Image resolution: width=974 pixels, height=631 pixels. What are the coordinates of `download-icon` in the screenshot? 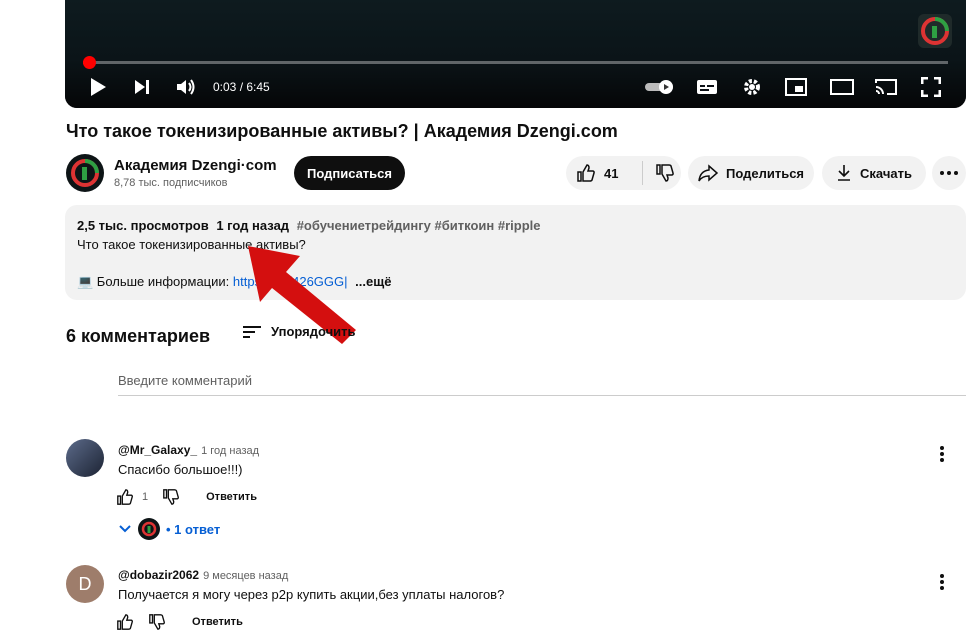 It's located at (844, 173).